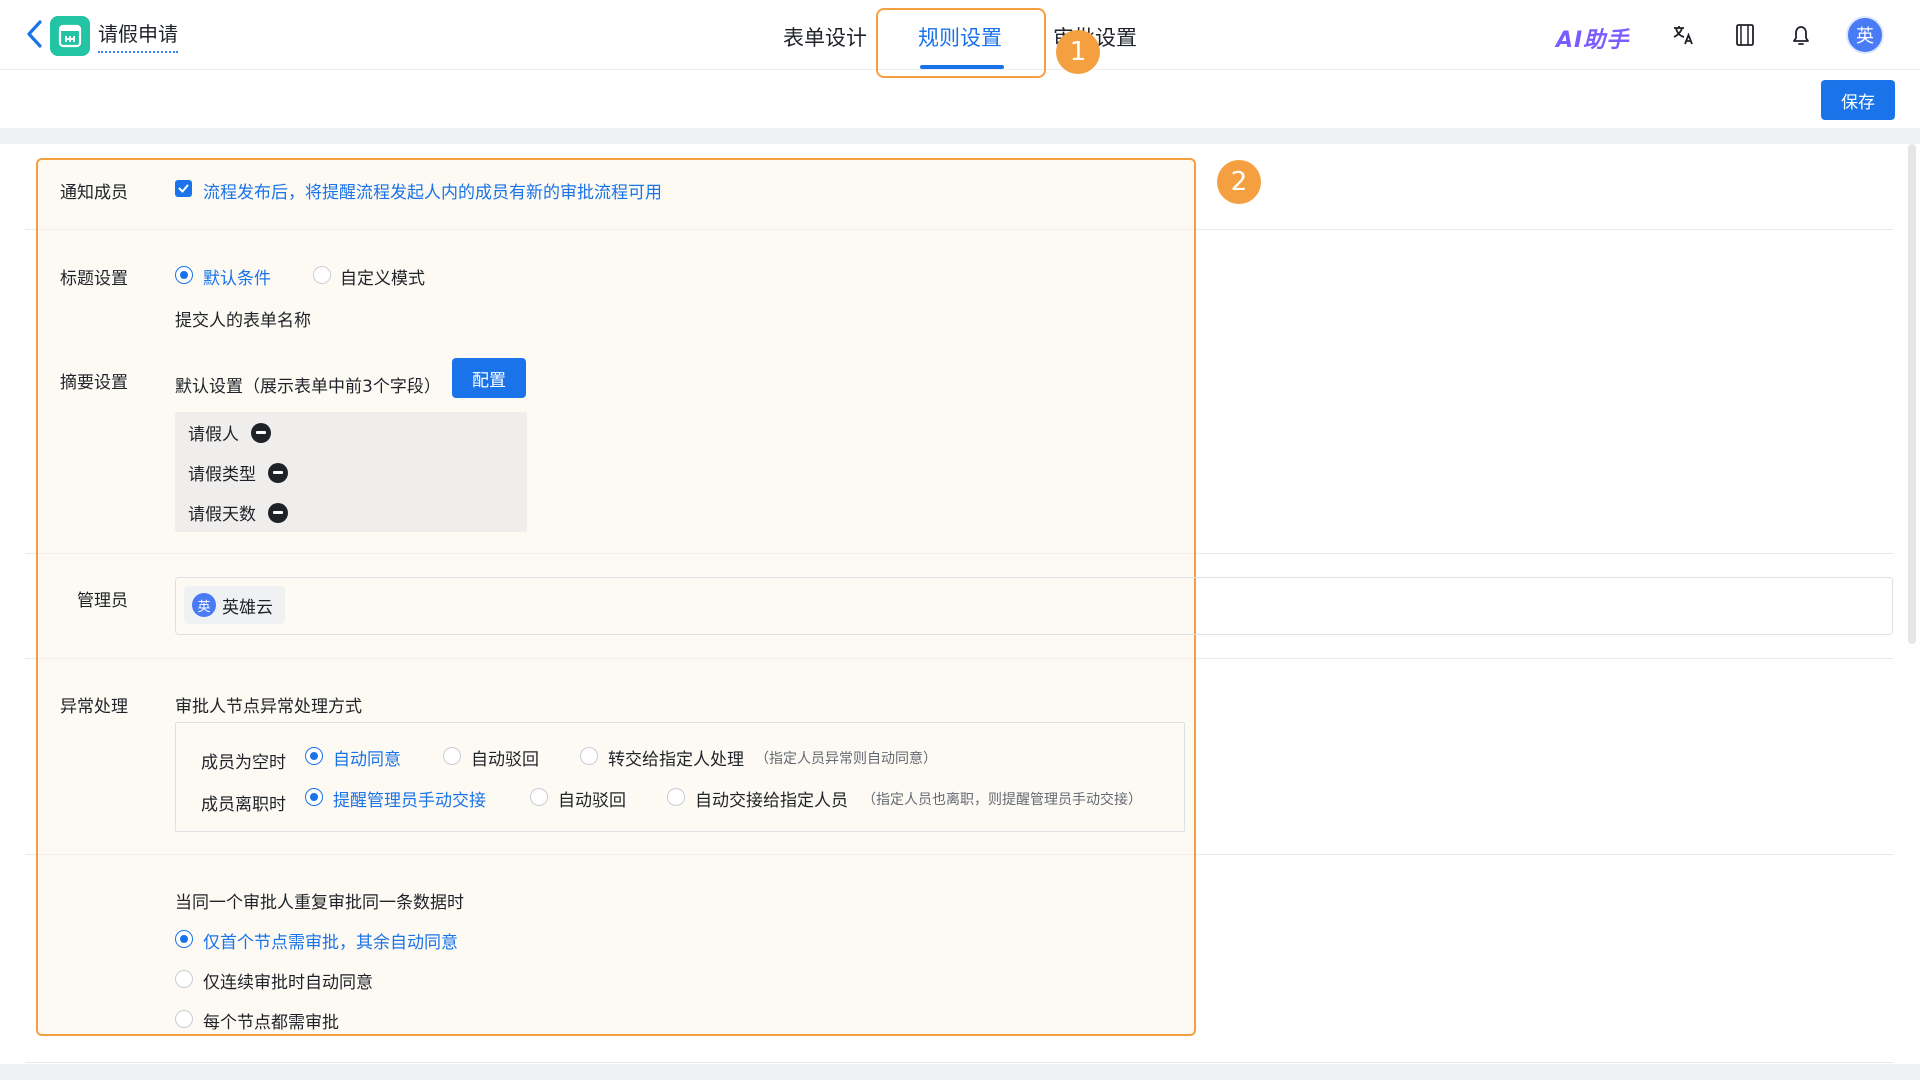 This screenshot has width=1920, height=1080. I want to click on empty-auto-reject-radio, so click(452, 756).